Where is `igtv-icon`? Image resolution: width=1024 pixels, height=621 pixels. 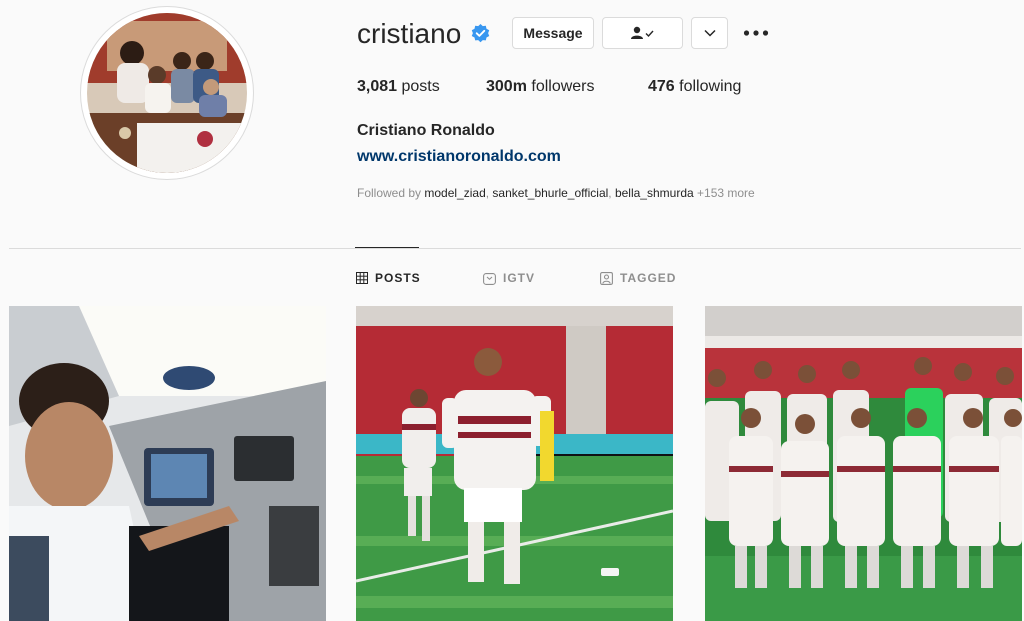 igtv-icon is located at coordinates (489, 278).